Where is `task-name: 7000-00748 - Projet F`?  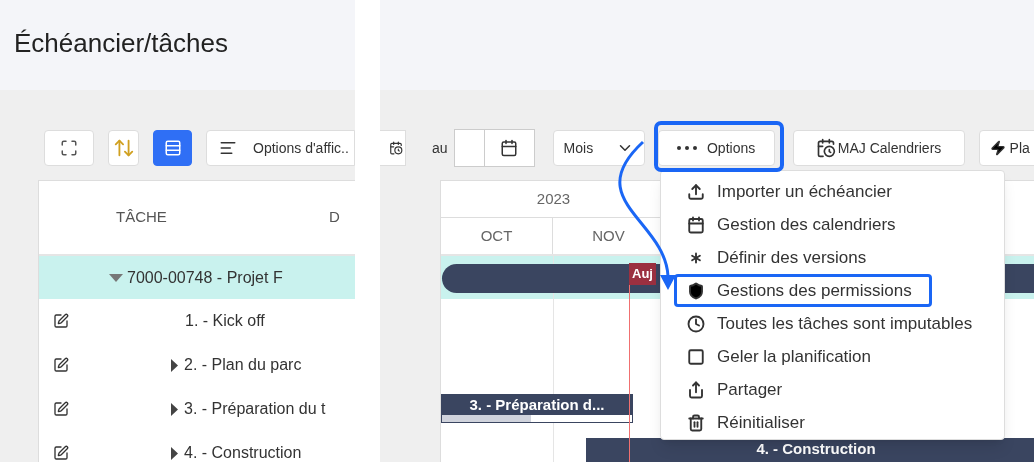 task-name: 7000-00748 - Projet F is located at coordinates (205, 277).